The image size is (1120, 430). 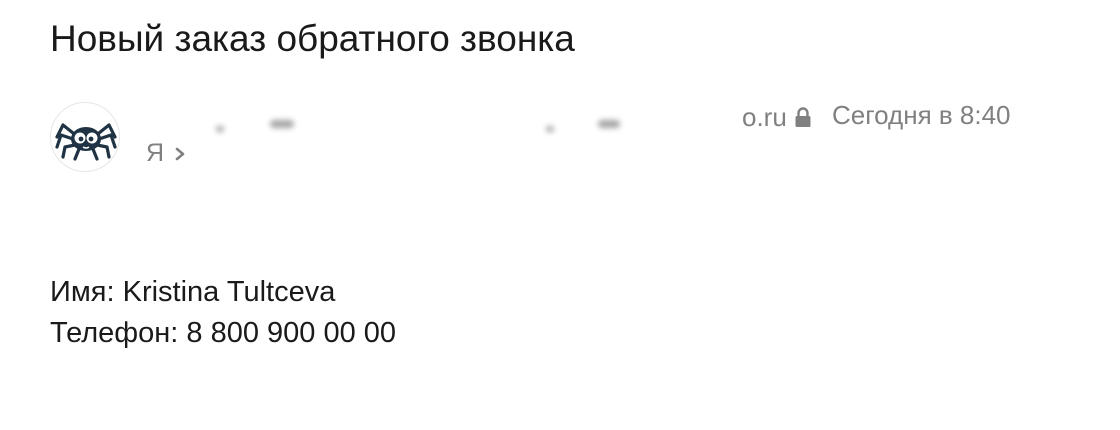 I want to click on recipient-label: Я, so click(x=155, y=153).